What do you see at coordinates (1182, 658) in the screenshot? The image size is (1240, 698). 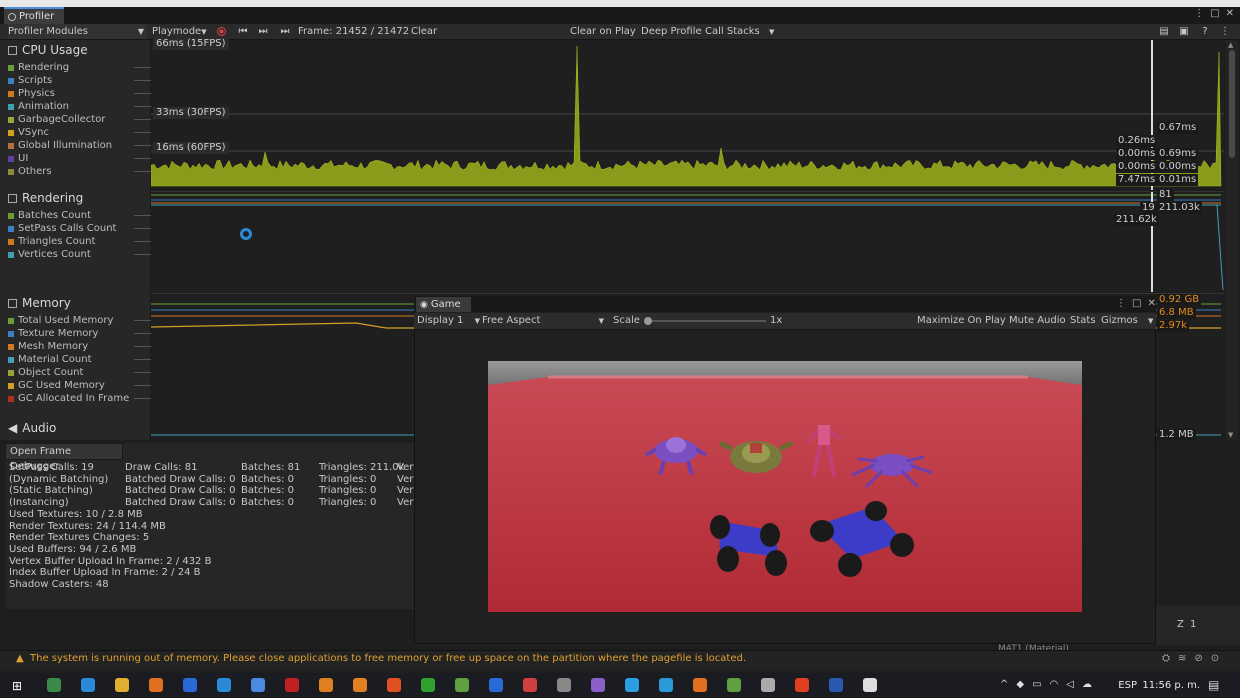 I see `layers-icon: ≋` at bounding box center [1182, 658].